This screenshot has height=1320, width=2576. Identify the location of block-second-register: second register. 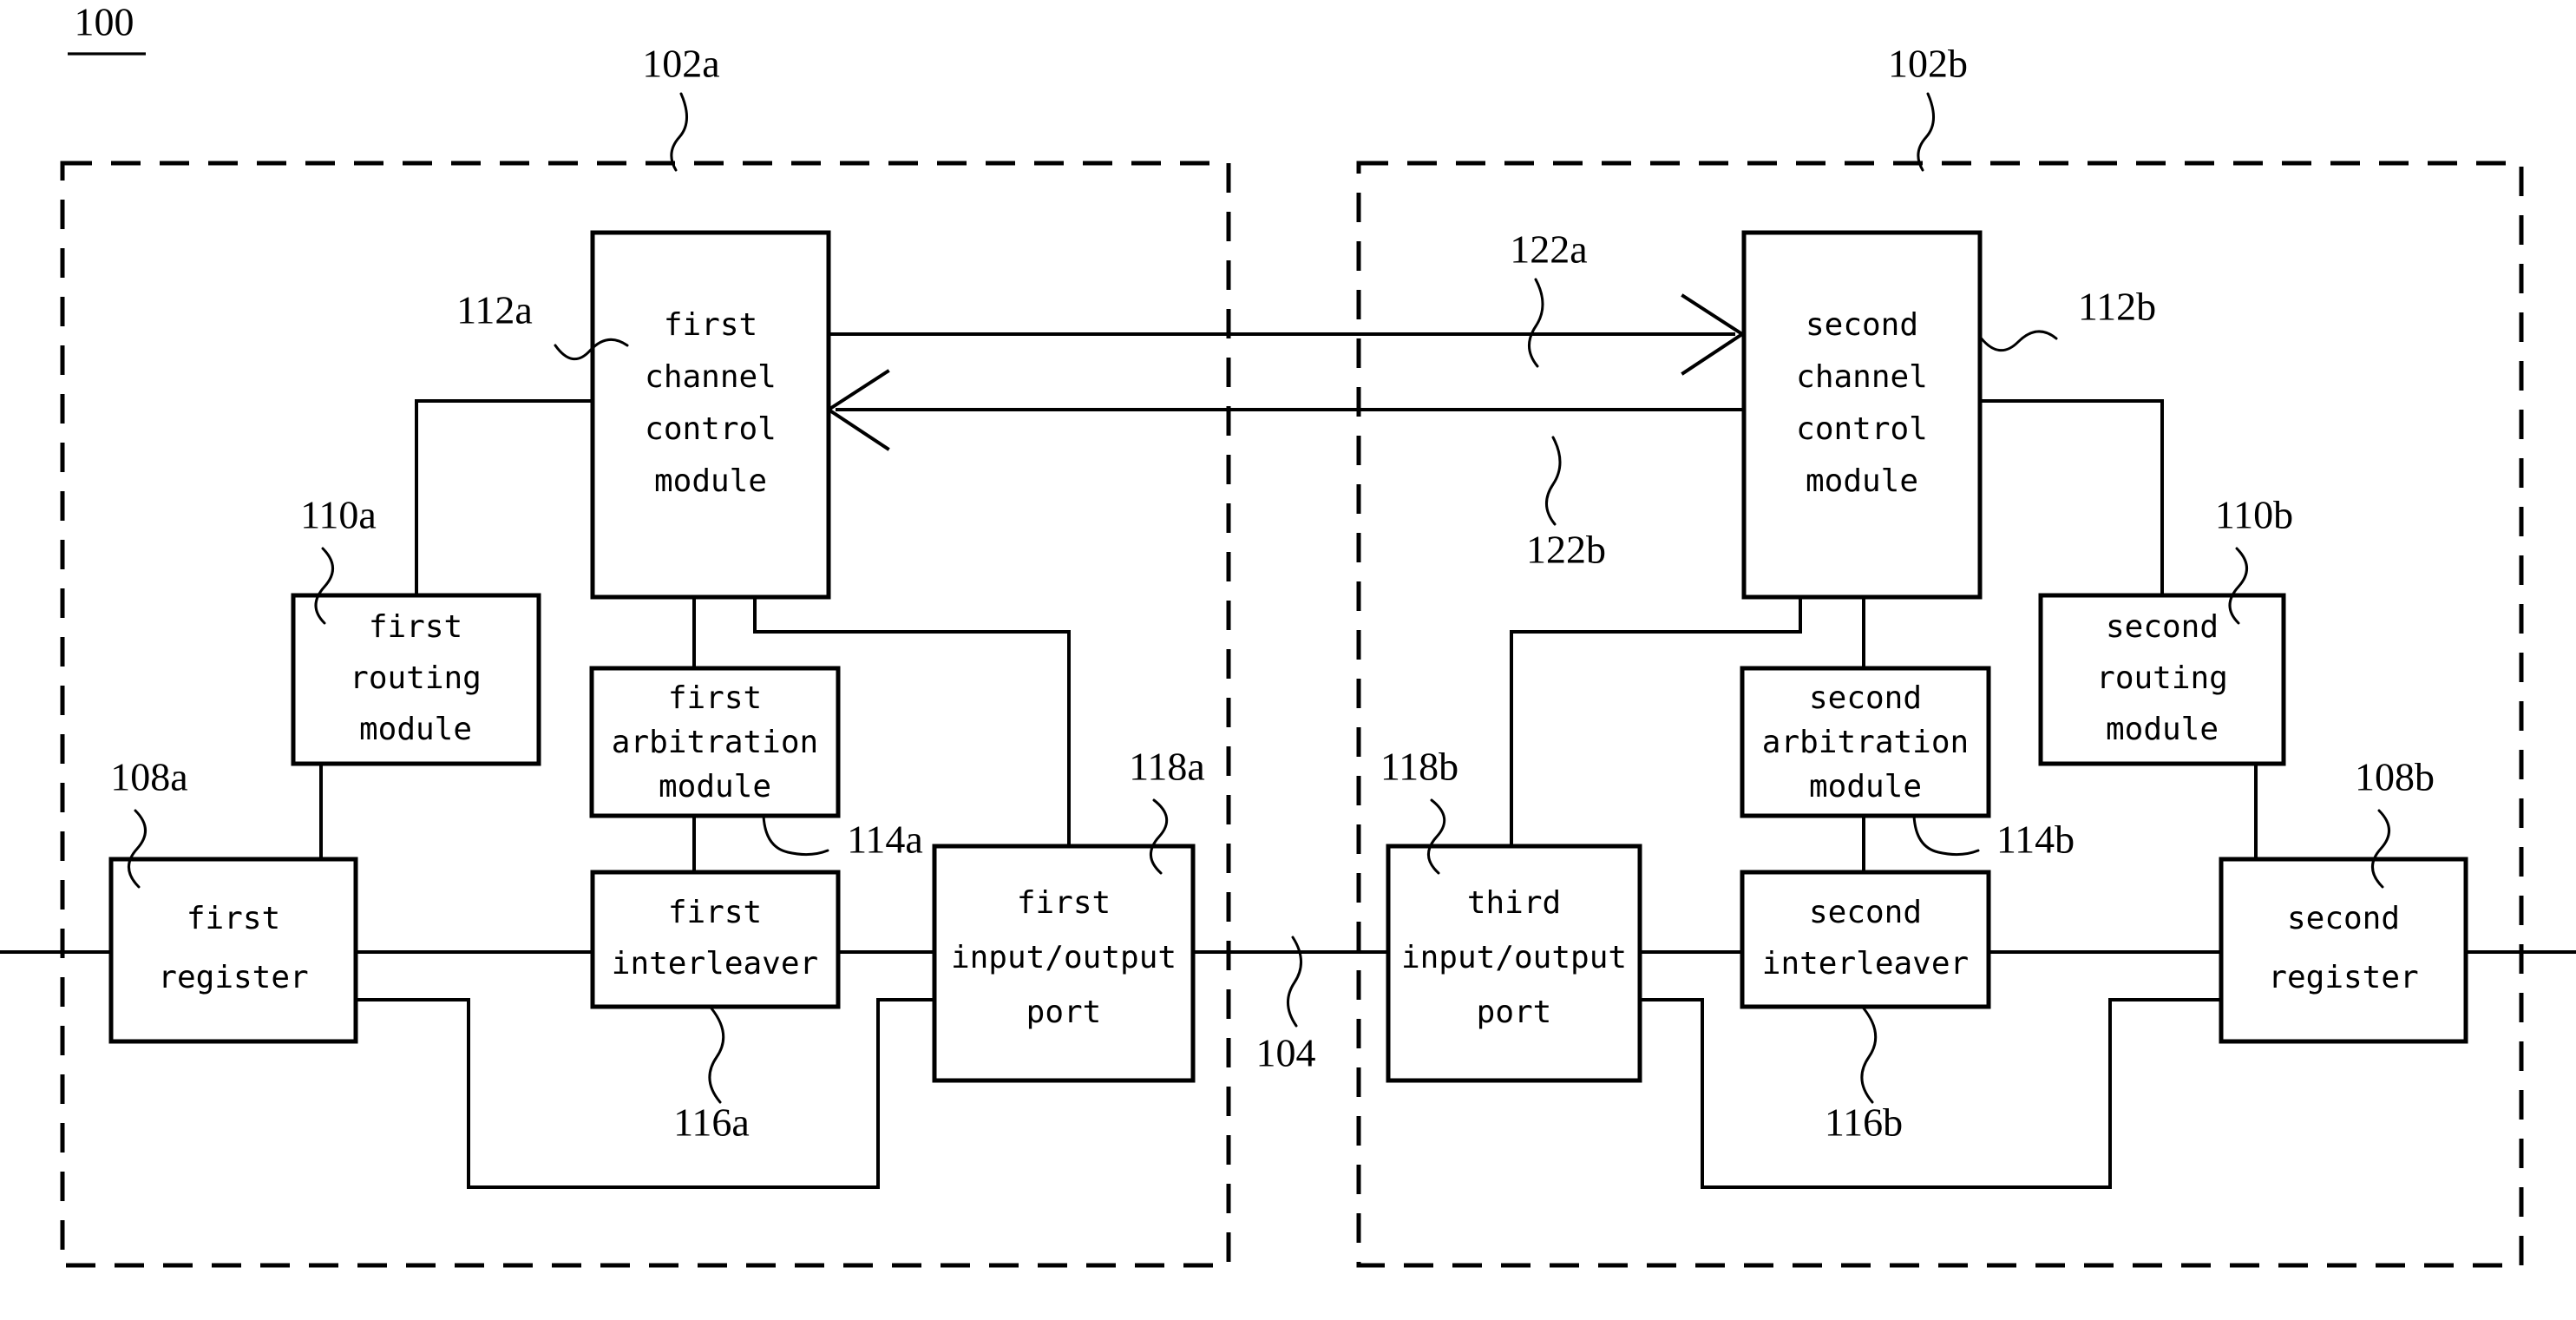
(2343, 950).